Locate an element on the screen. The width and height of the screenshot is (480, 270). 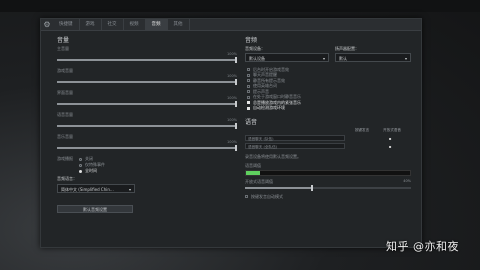
tab-audio: 音频 is located at coordinates (156, 24).